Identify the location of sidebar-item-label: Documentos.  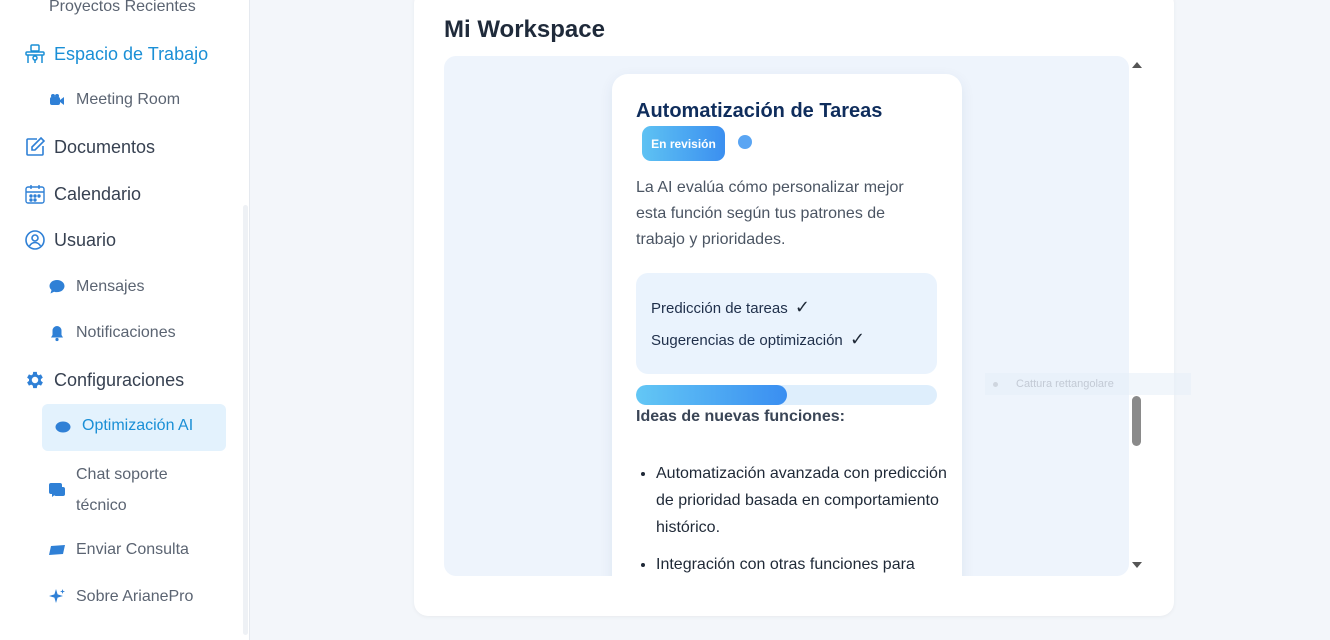
(105, 146).